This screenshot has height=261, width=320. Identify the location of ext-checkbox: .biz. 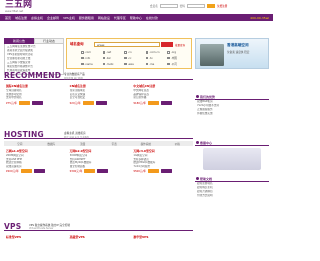
(113, 58).